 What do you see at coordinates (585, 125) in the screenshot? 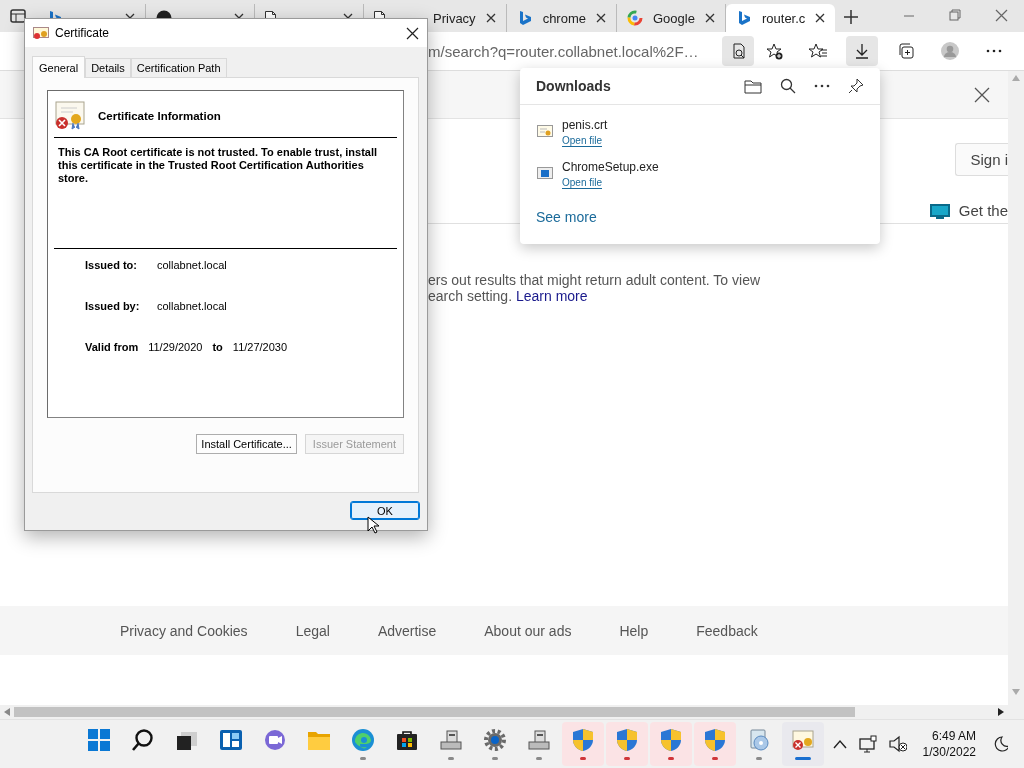
I see `file-name: penis.crt` at bounding box center [585, 125].